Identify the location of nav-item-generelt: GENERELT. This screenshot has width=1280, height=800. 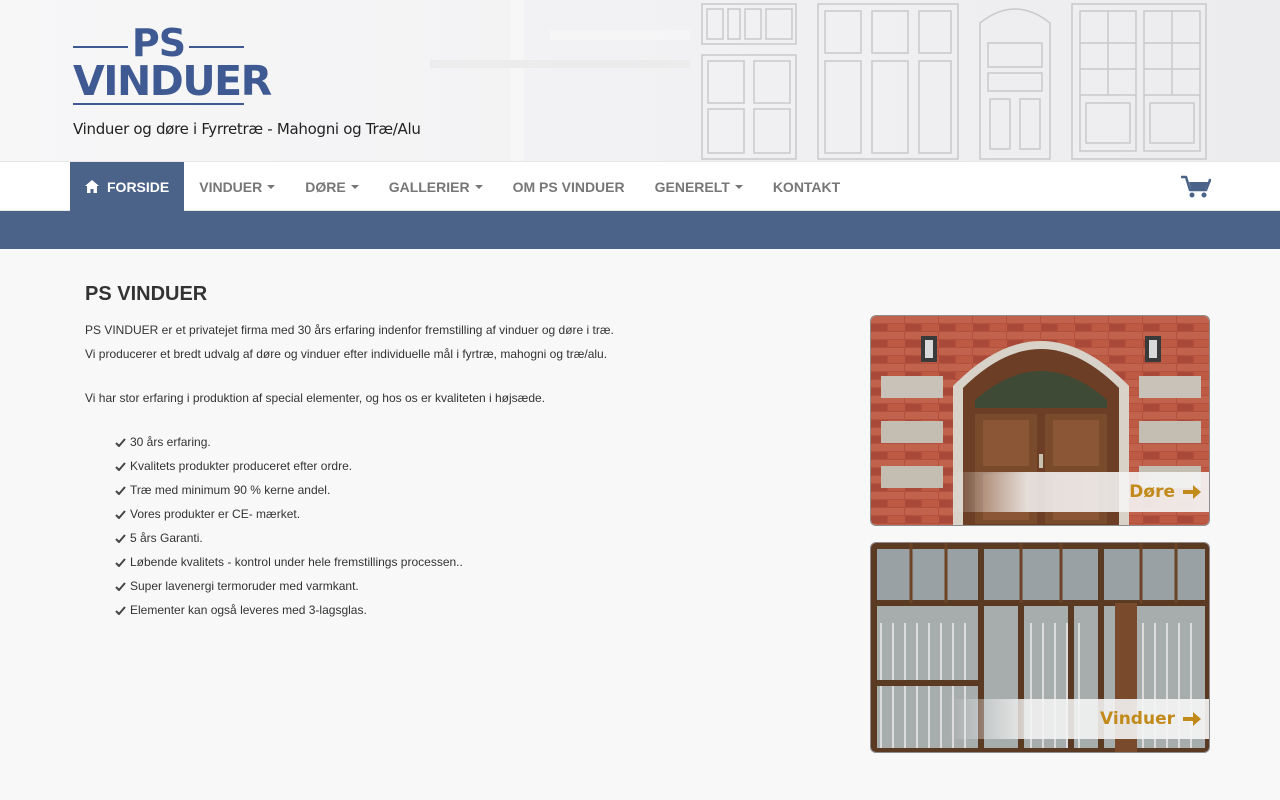
(699, 186).